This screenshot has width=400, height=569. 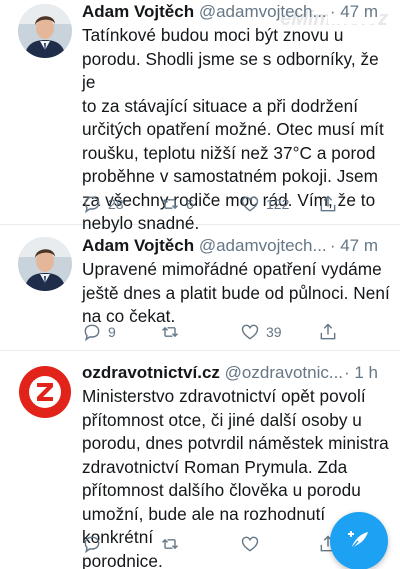 What do you see at coordinates (261, 332) in the screenshot?
I see `like-button: 39` at bounding box center [261, 332].